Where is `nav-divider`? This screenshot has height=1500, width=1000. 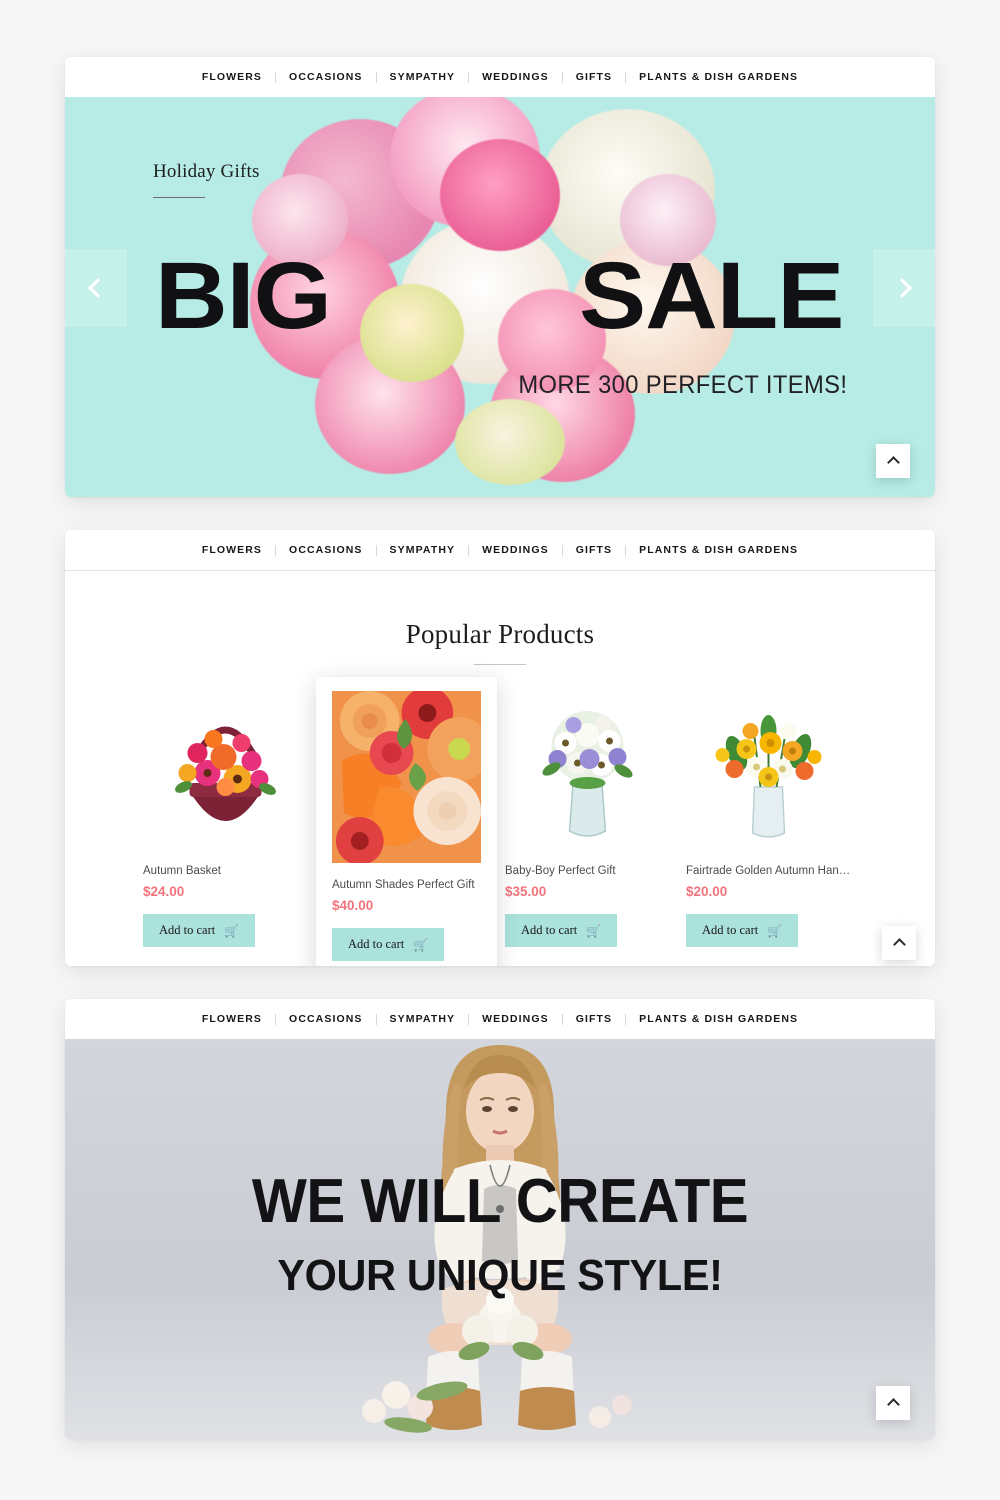
nav-divider is located at coordinates (500, 570).